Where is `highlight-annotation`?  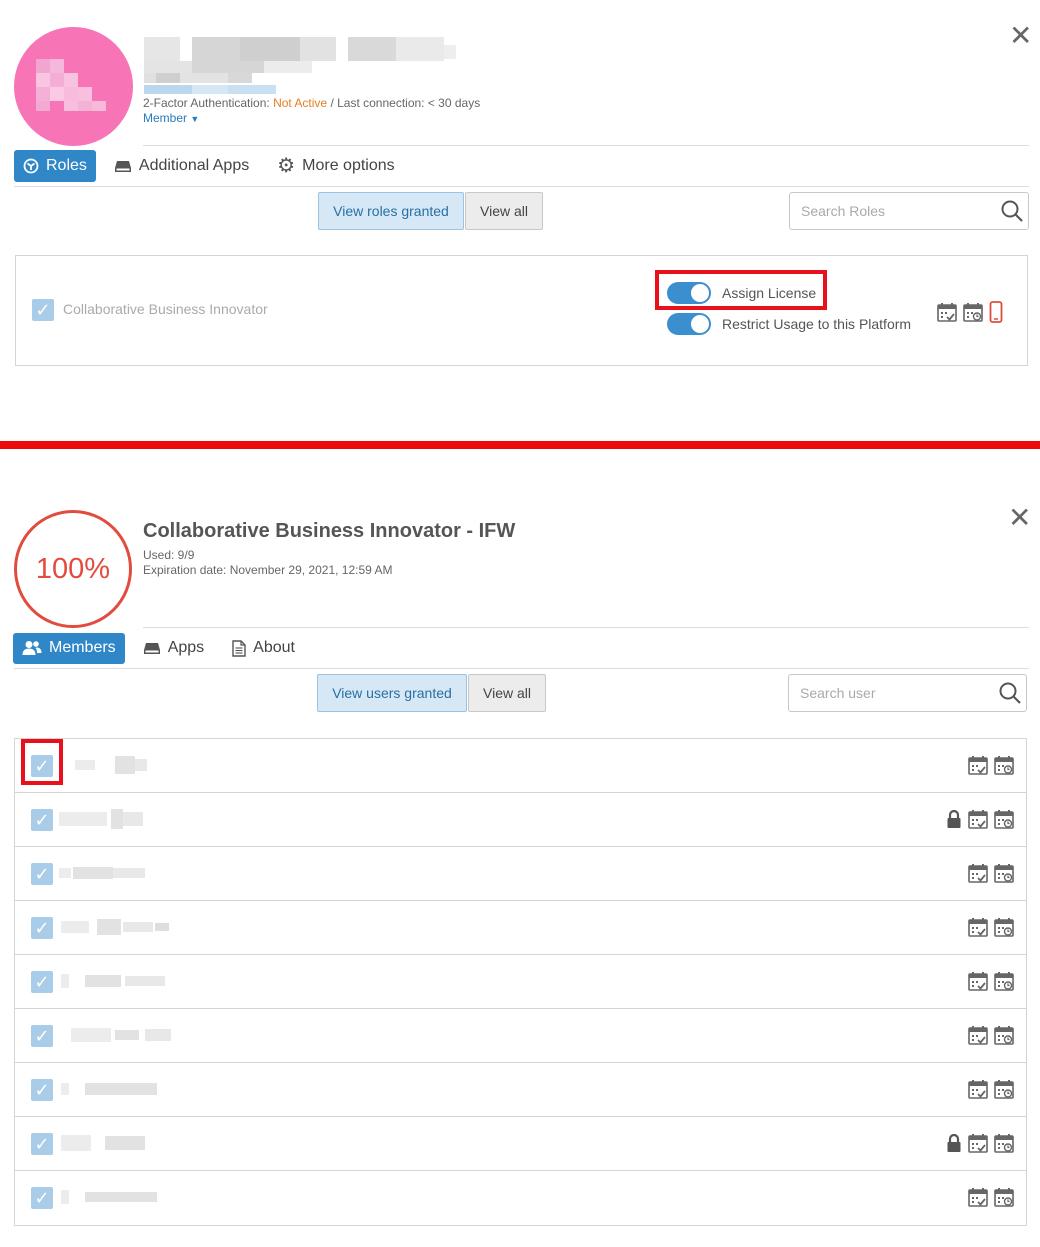
highlight-annotation is located at coordinates (42, 762).